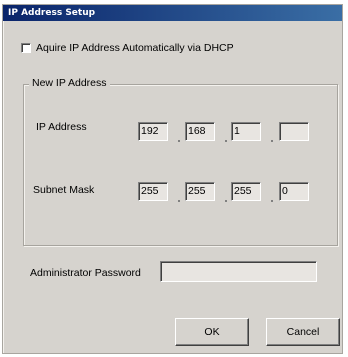 This screenshot has width=348, height=357. What do you see at coordinates (135, 48) in the screenshot?
I see `dhcp-label: Aquire IP Address Automatically via DHCP` at bounding box center [135, 48].